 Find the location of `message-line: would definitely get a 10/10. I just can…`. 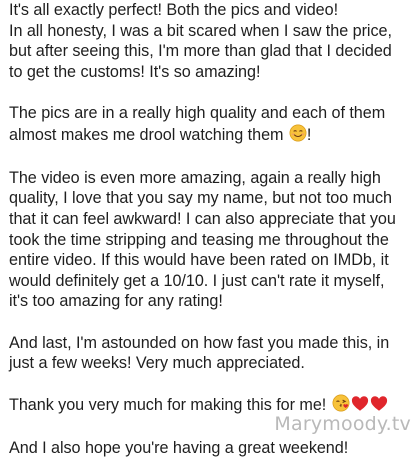

message-line: would definitely get a 10/10. I just can… is located at coordinates (197, 280).